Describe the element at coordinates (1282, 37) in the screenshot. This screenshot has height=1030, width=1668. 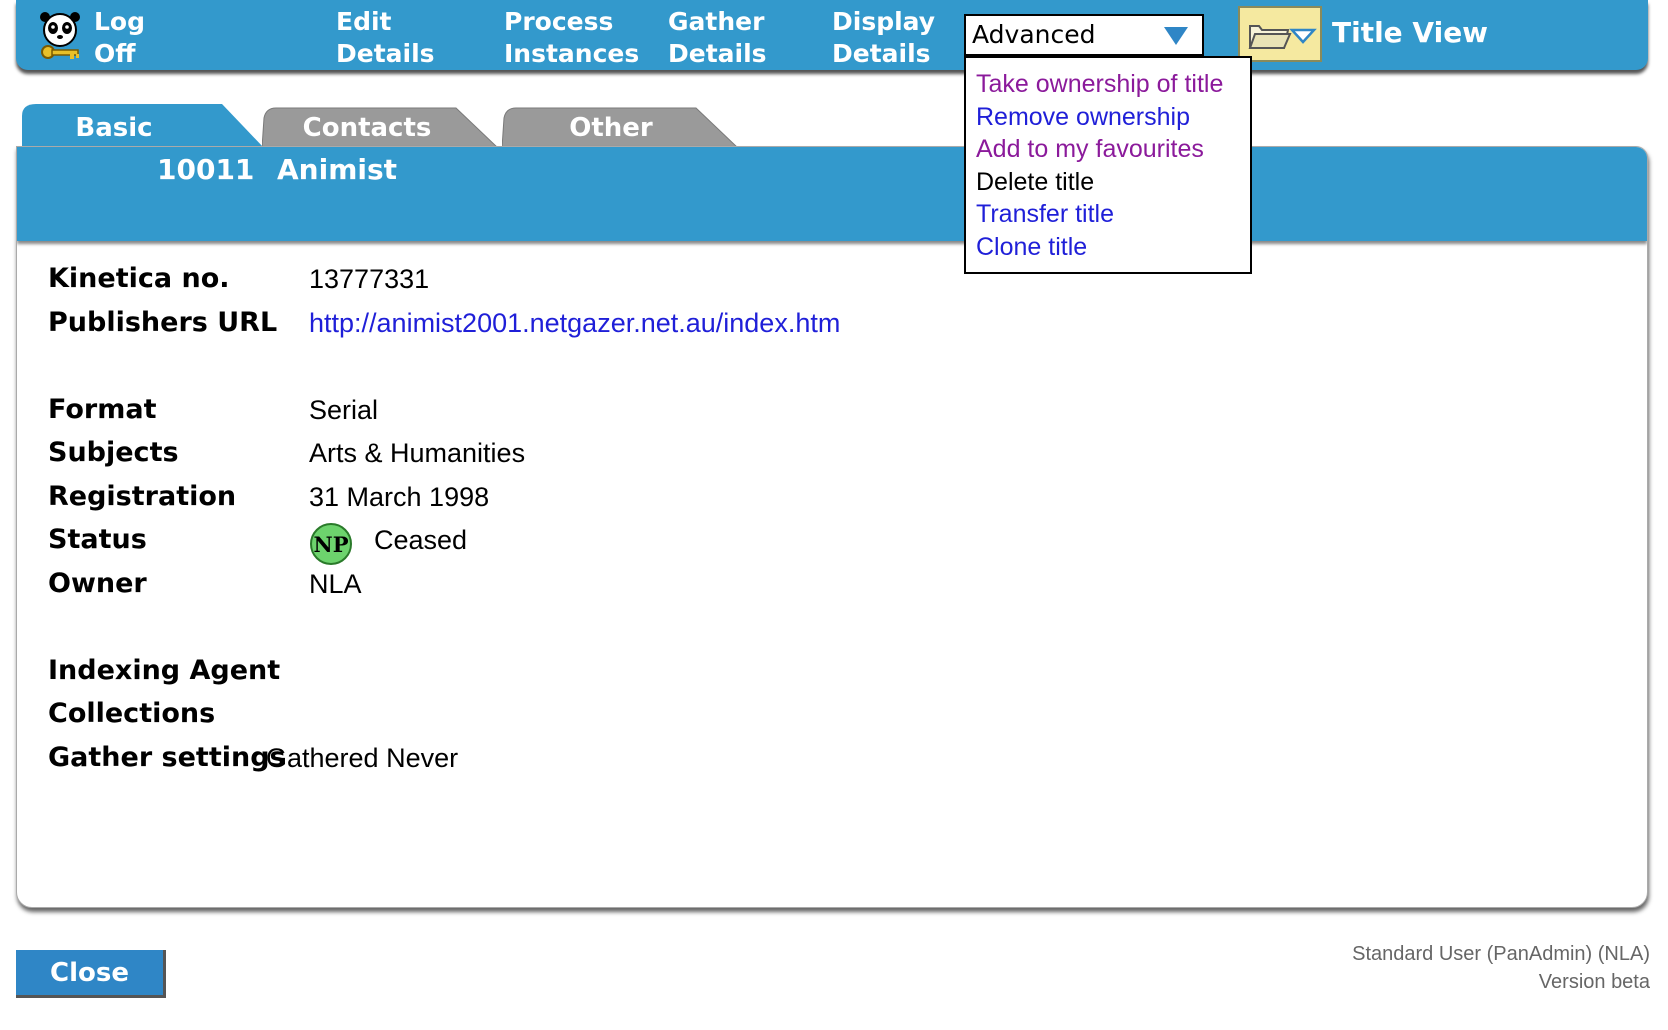
I see `folder-icon` at that location.